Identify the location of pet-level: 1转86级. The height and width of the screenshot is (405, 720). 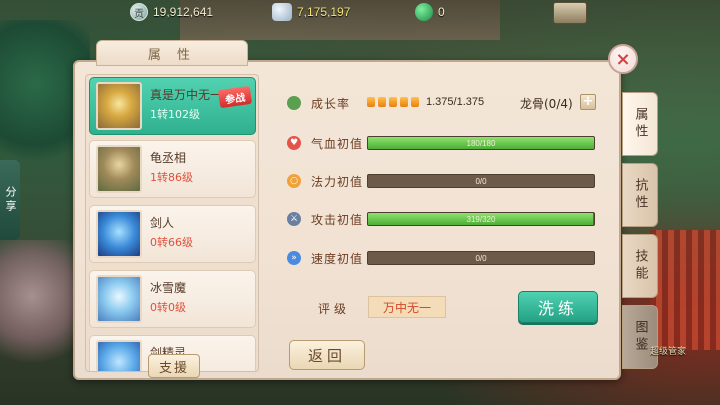
(171, 177).